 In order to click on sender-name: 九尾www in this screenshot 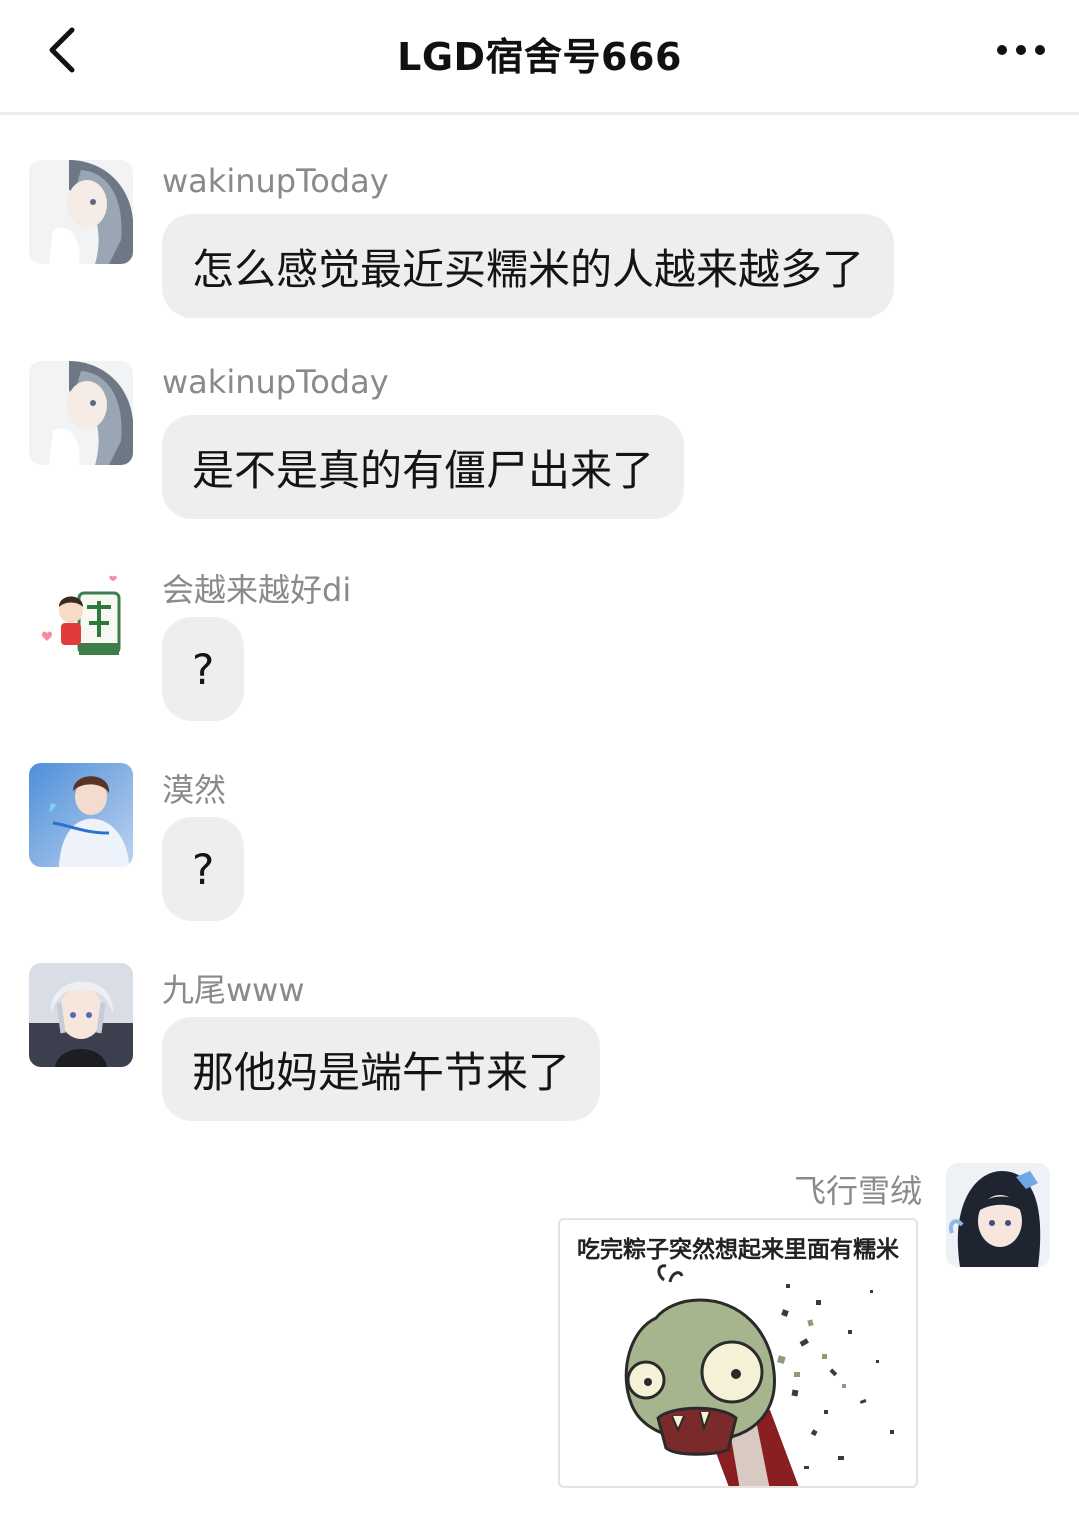, I will do `click(233, 990)`.